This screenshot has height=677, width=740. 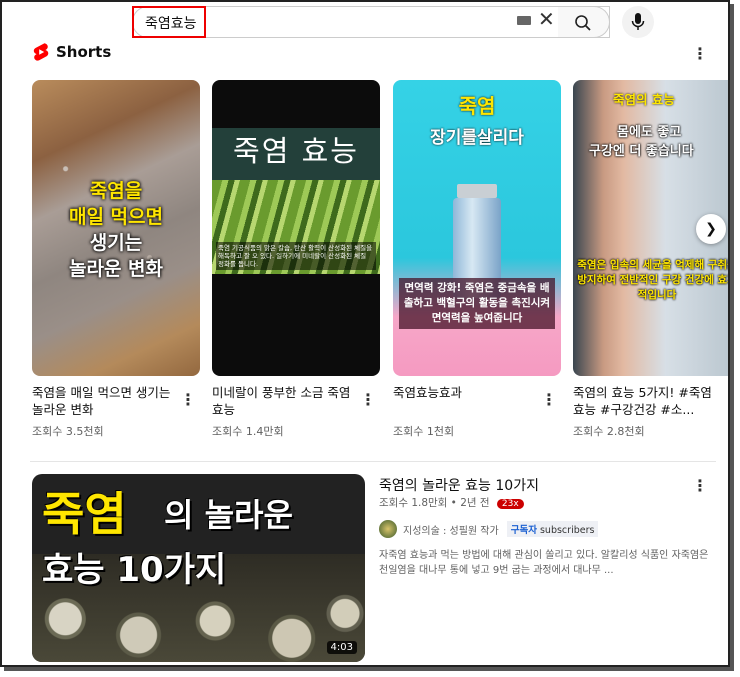 What do you see at coordinates (477, 138) in the screenshot?
I see `short-overlay-line: 장기를살리다` at bounding box center [477, 138].